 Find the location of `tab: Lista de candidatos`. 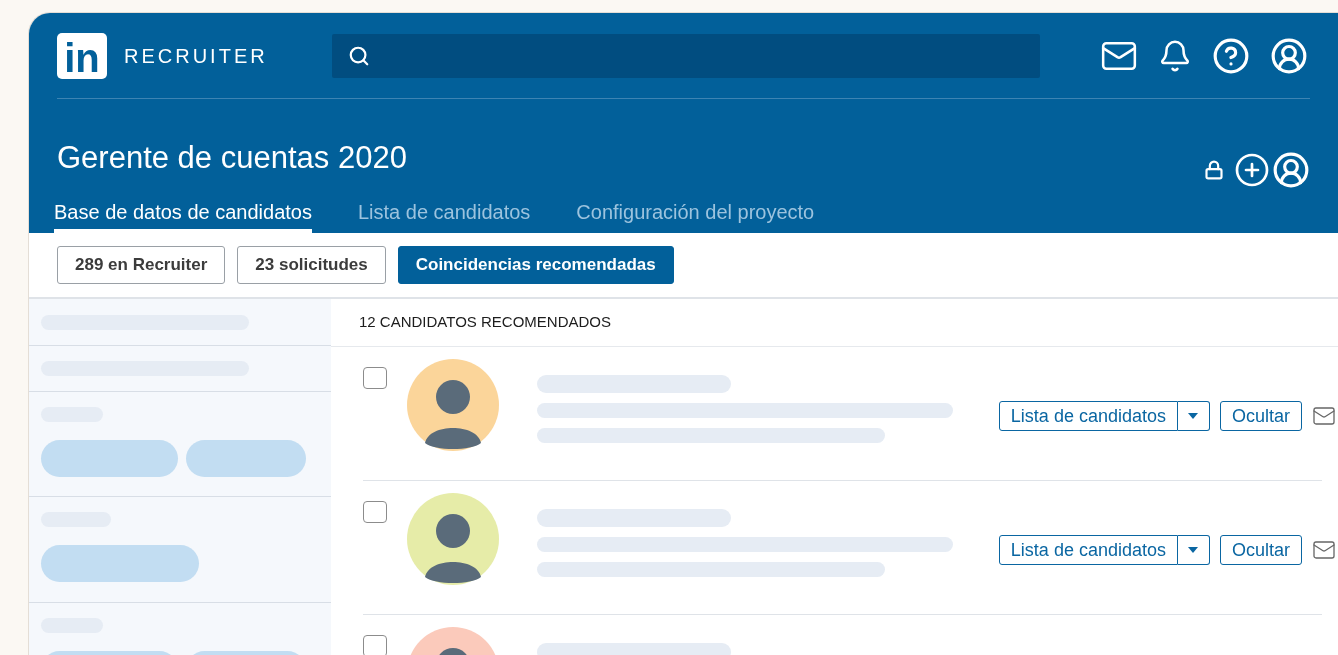

tab: Lista de candidatos is located at coordinates (444, 214).